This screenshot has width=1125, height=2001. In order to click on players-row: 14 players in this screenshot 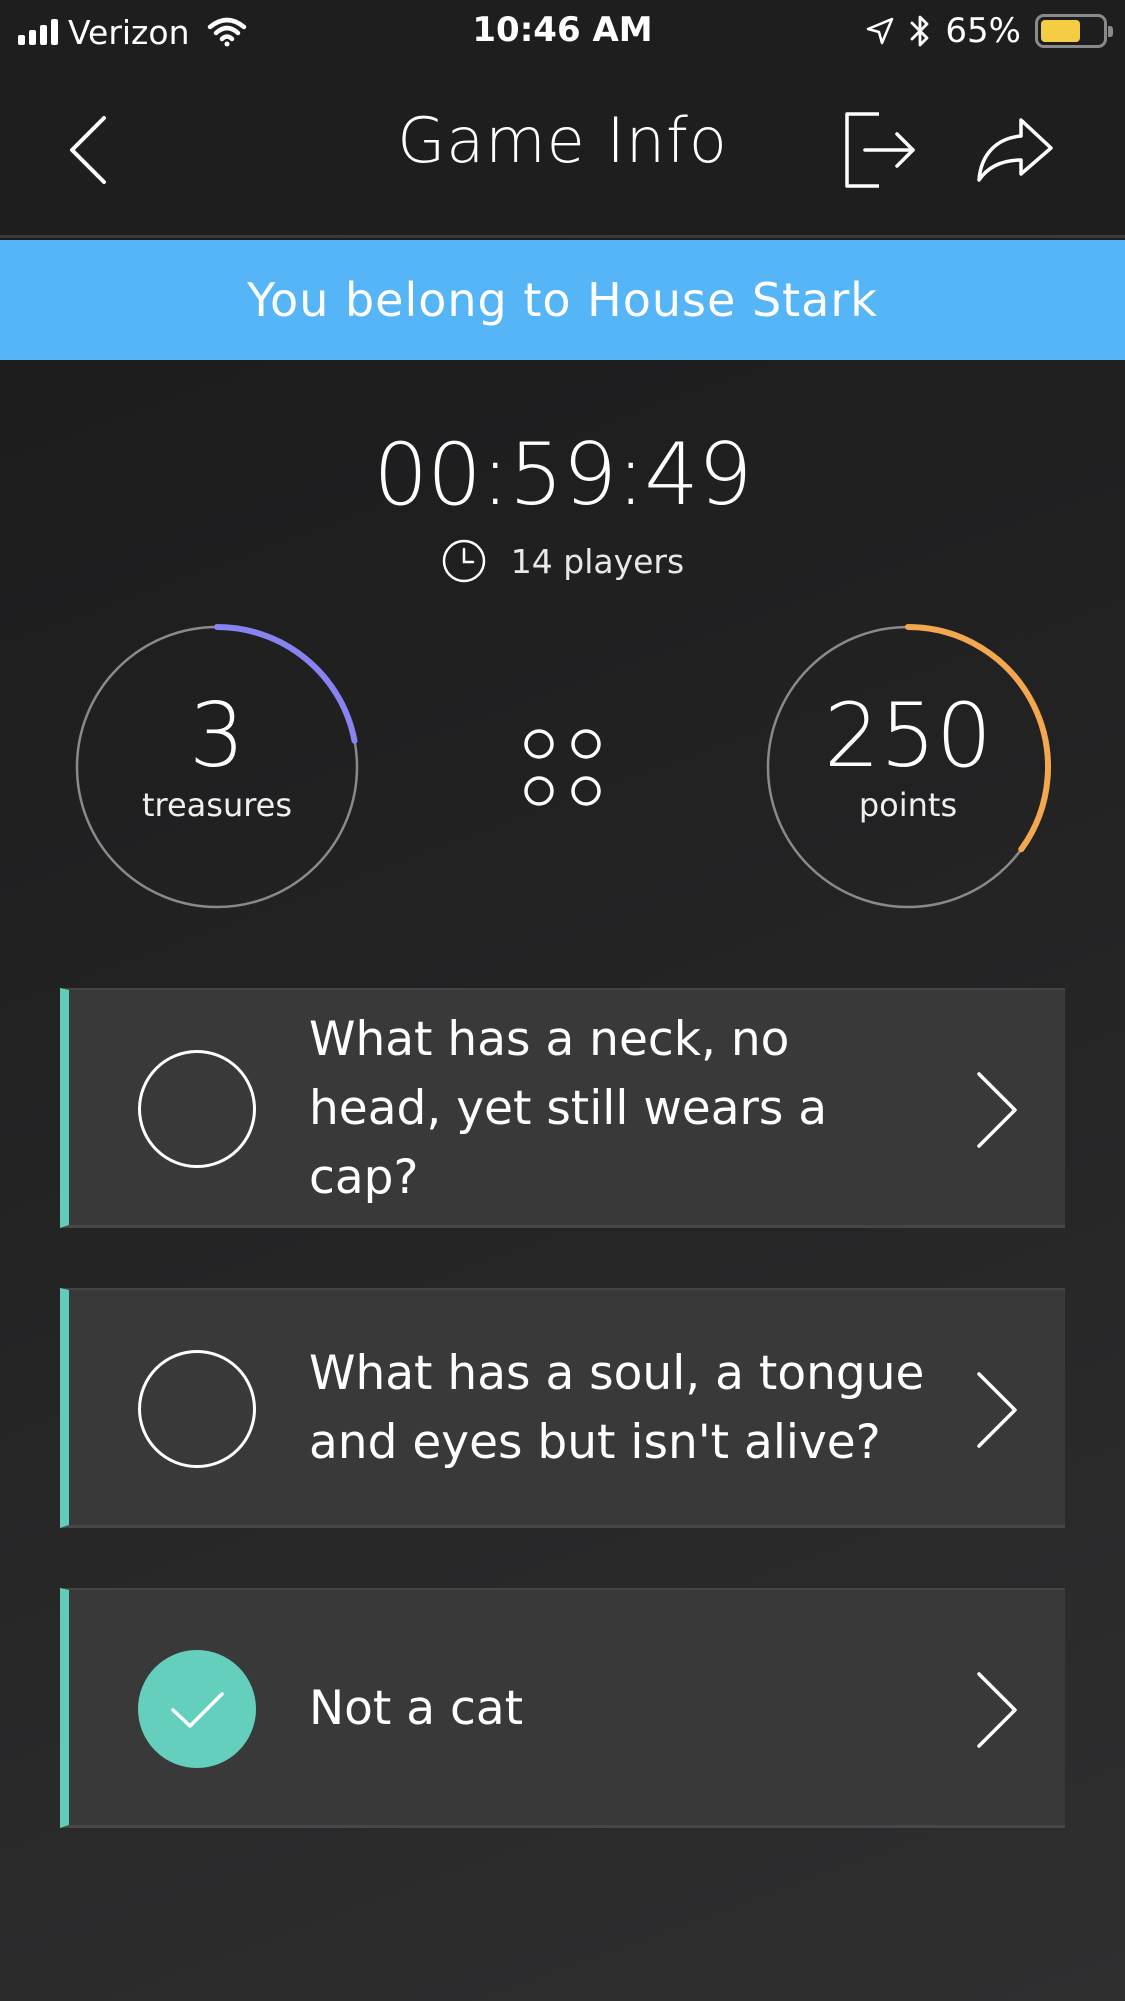, I will do `click(562, 561)`.